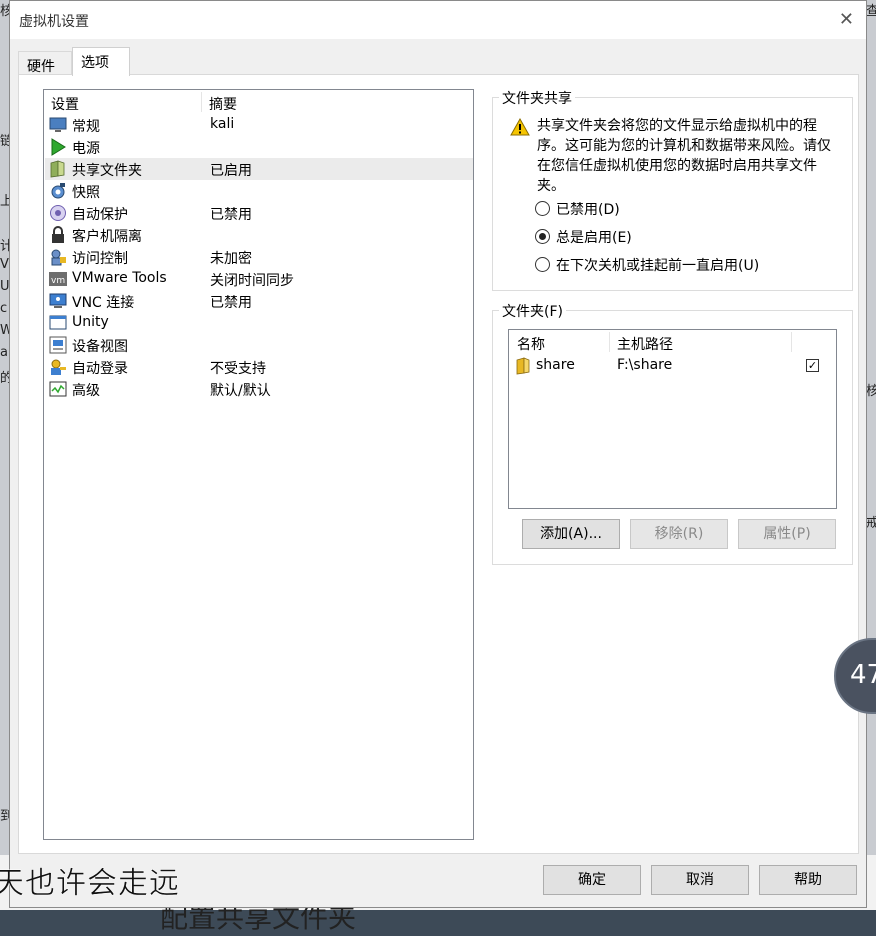 Image resolution: width=876 pixels, height=936 pixels. What do you see at coordinates (107, 237) in the screenshot?
I see `settings-item-name: 客户机隔离` at bounding box center [107, 237].